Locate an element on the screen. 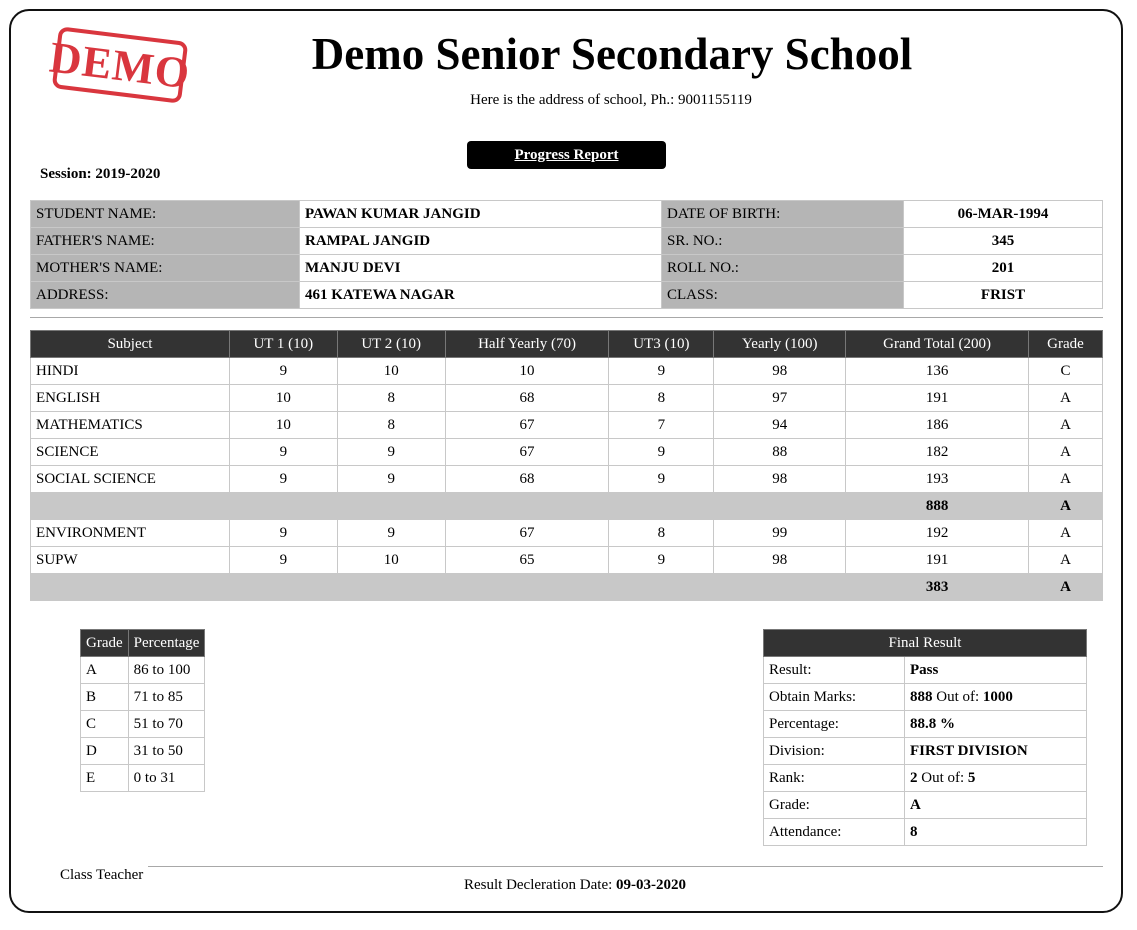  grade-scale-row: C 51 to 70 is located at coordinates (143, 724).